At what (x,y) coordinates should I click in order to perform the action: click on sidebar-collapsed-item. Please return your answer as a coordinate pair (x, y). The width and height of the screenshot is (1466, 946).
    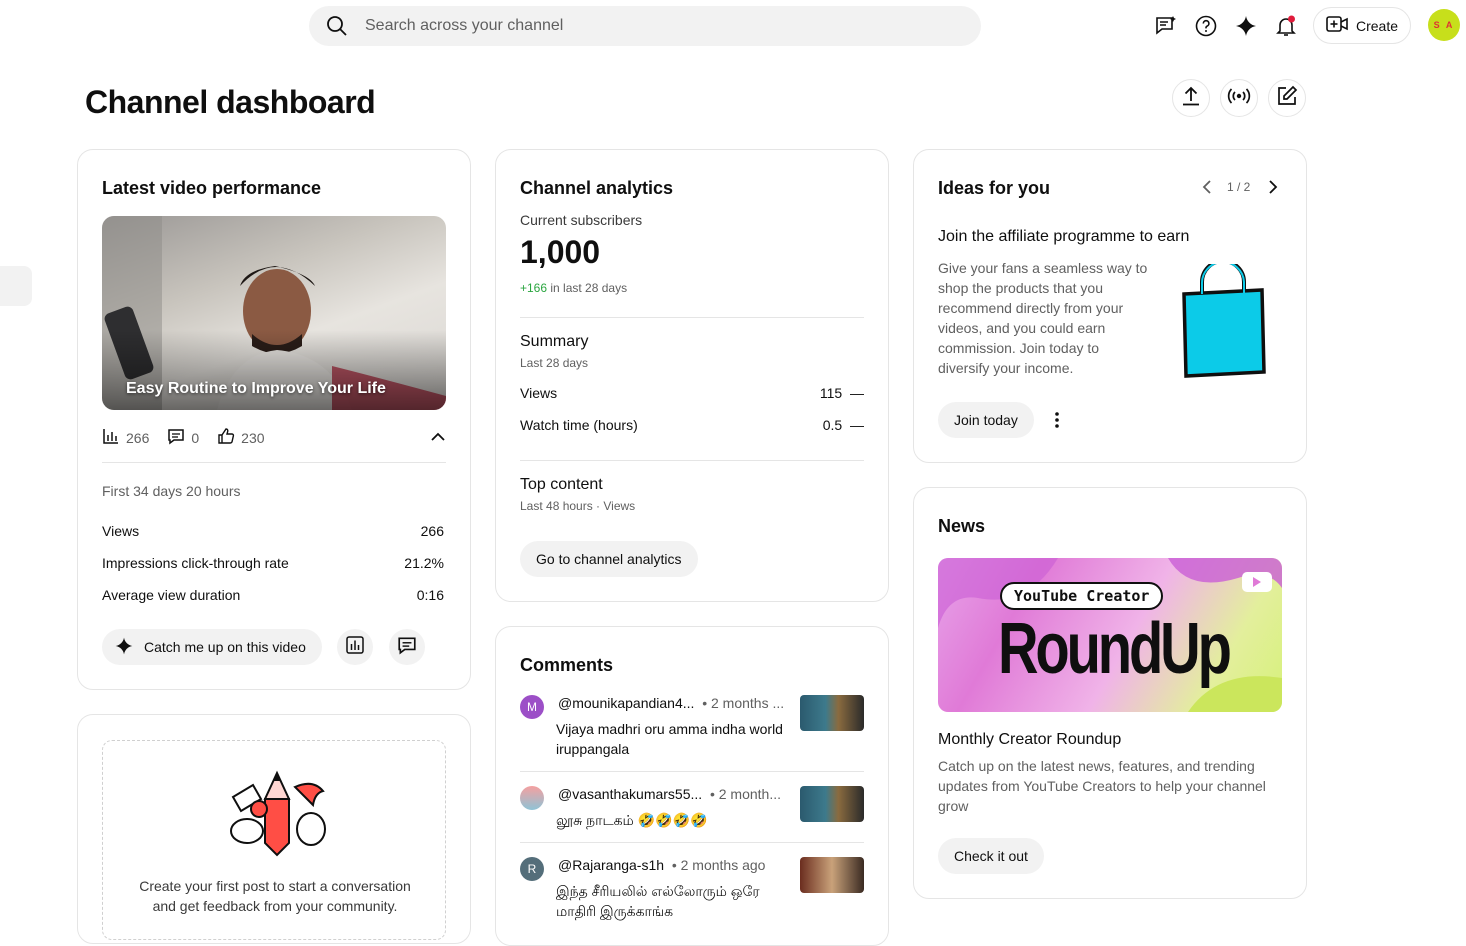
    Looking at the image, I should click on (16, 286).